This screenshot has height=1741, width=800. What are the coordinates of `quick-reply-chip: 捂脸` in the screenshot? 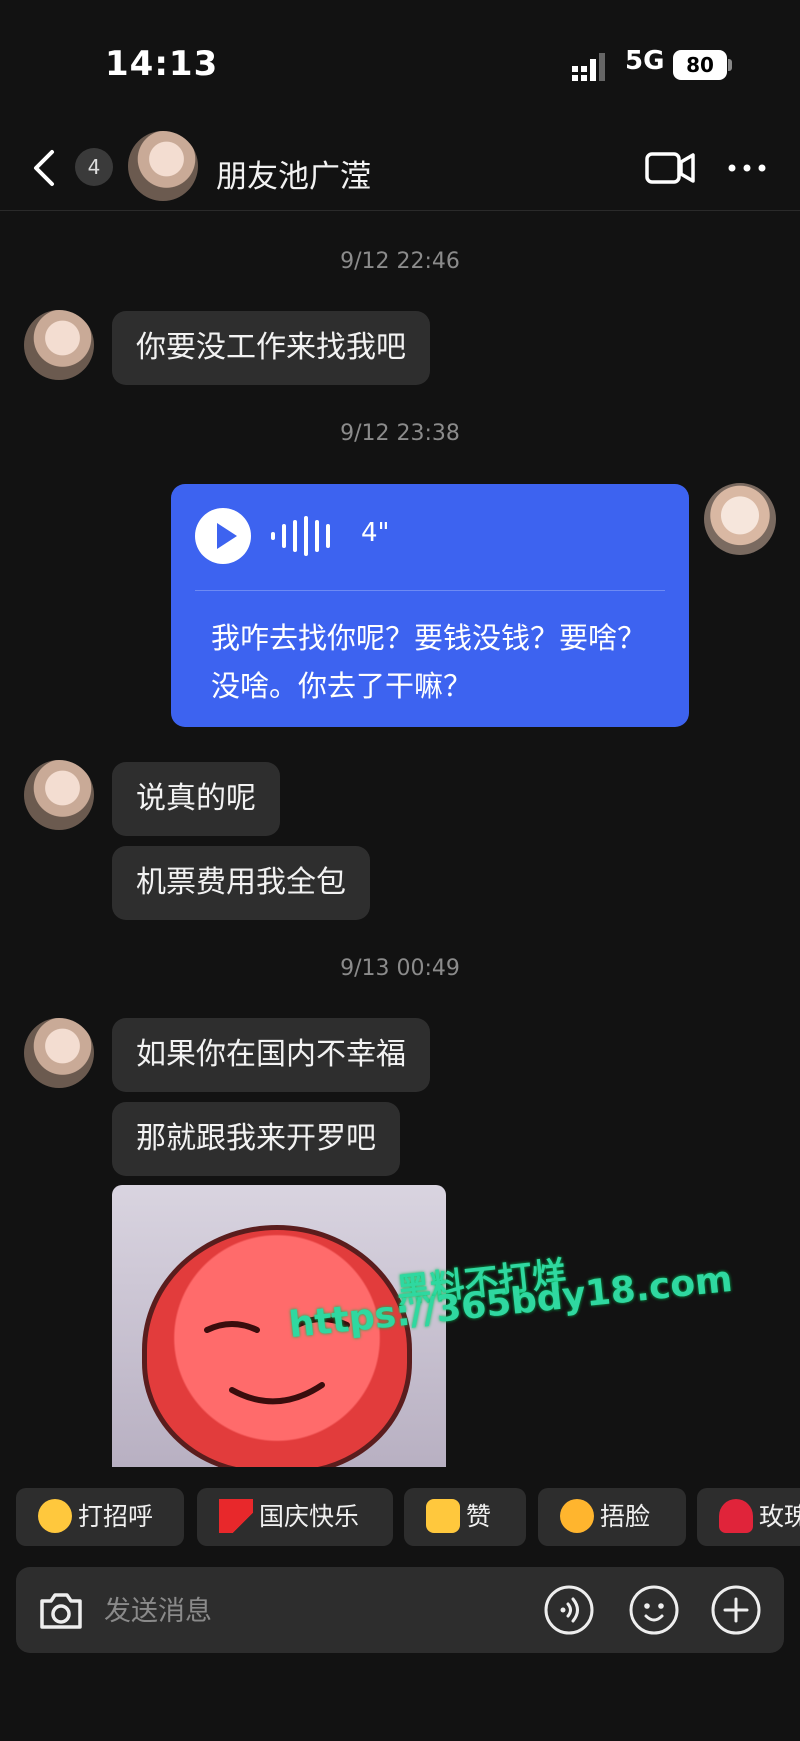 It's located at (612, 1517).